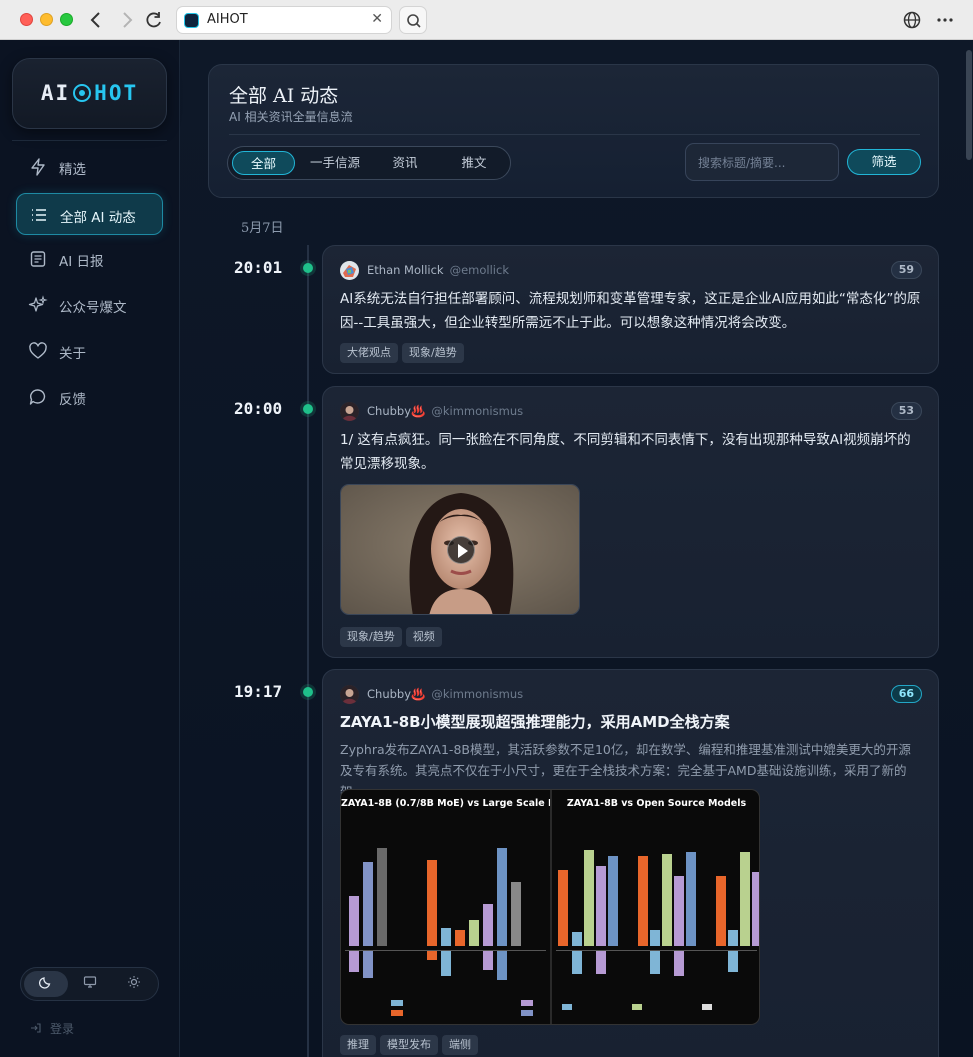 This screenshot has width=973, height=1057. I want to click on sidebar-item-feedback: 反馈, so click(89, 397).